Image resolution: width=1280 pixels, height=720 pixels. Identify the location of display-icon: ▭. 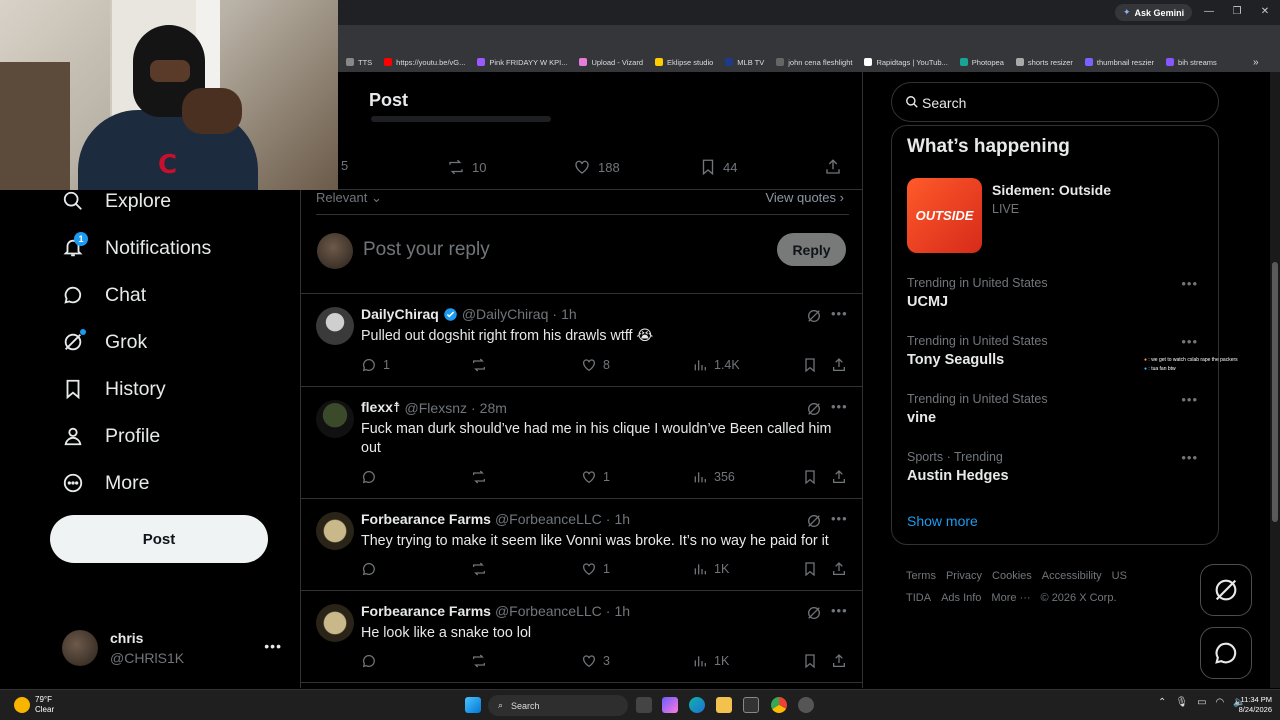
(1201, 702).